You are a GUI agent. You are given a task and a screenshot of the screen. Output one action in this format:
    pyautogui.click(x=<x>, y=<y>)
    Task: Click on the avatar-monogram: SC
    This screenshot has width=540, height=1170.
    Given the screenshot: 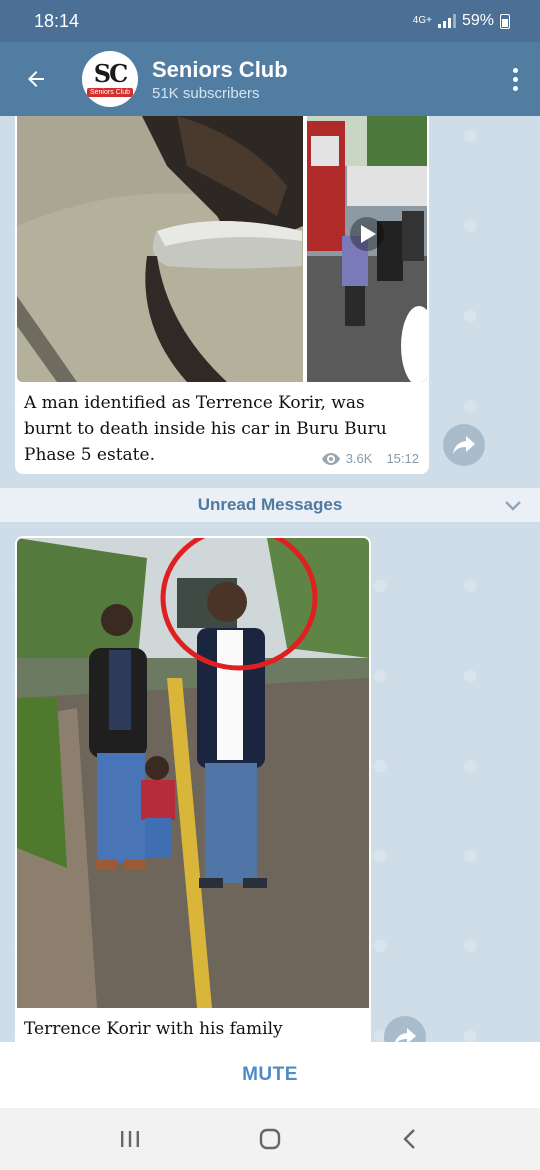 What is the action you would take?
    pyautogui.click(x=110, y=73)
    